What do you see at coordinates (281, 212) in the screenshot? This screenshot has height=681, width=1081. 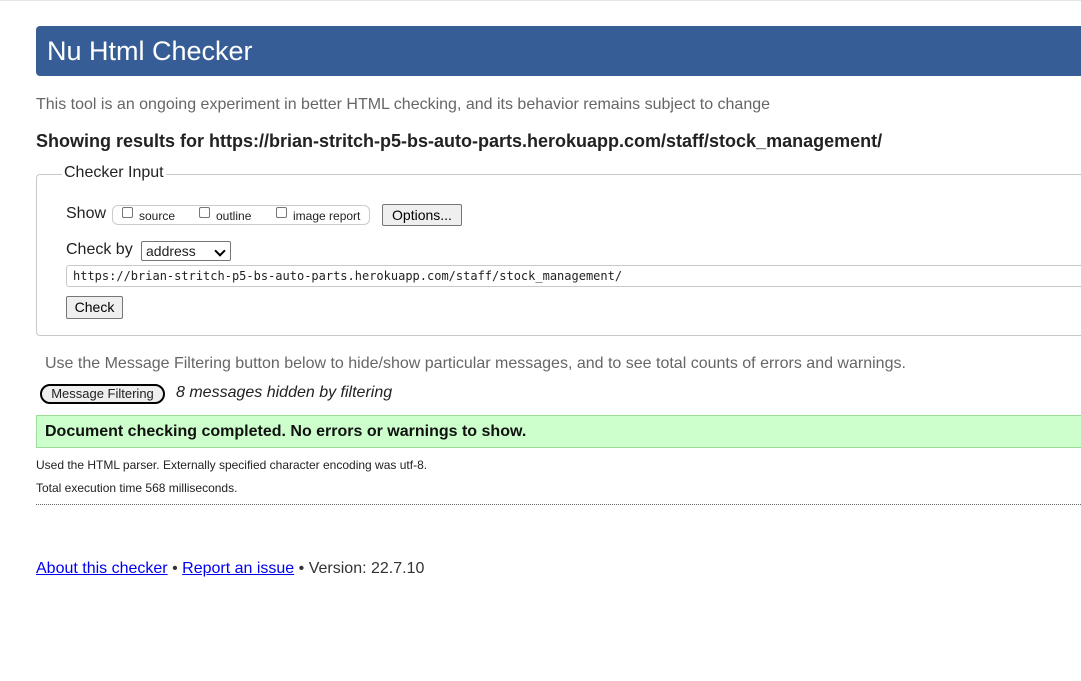 I see `image-report-checkbox` at bounding box center [281, 212].